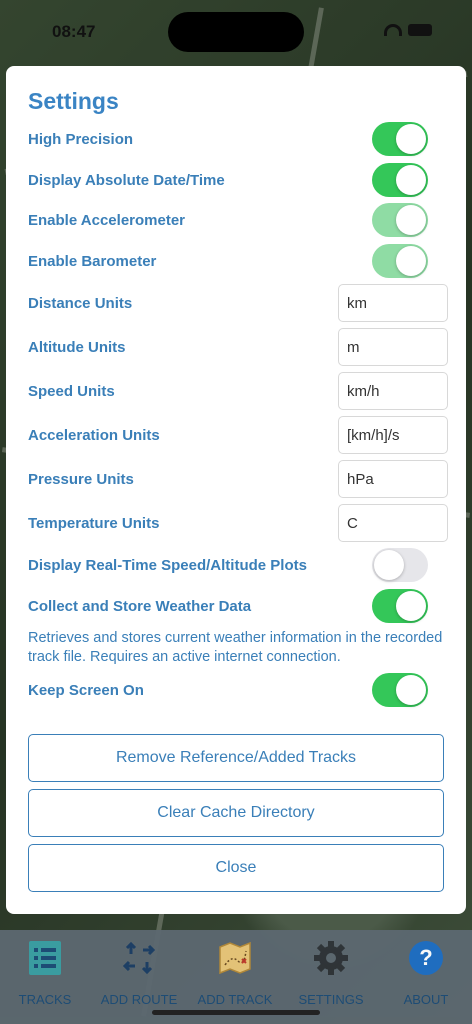  Describe the element at coordinates (139, 999) in the screenshot. I see `tab-label: ADD ROUTE` at that location.